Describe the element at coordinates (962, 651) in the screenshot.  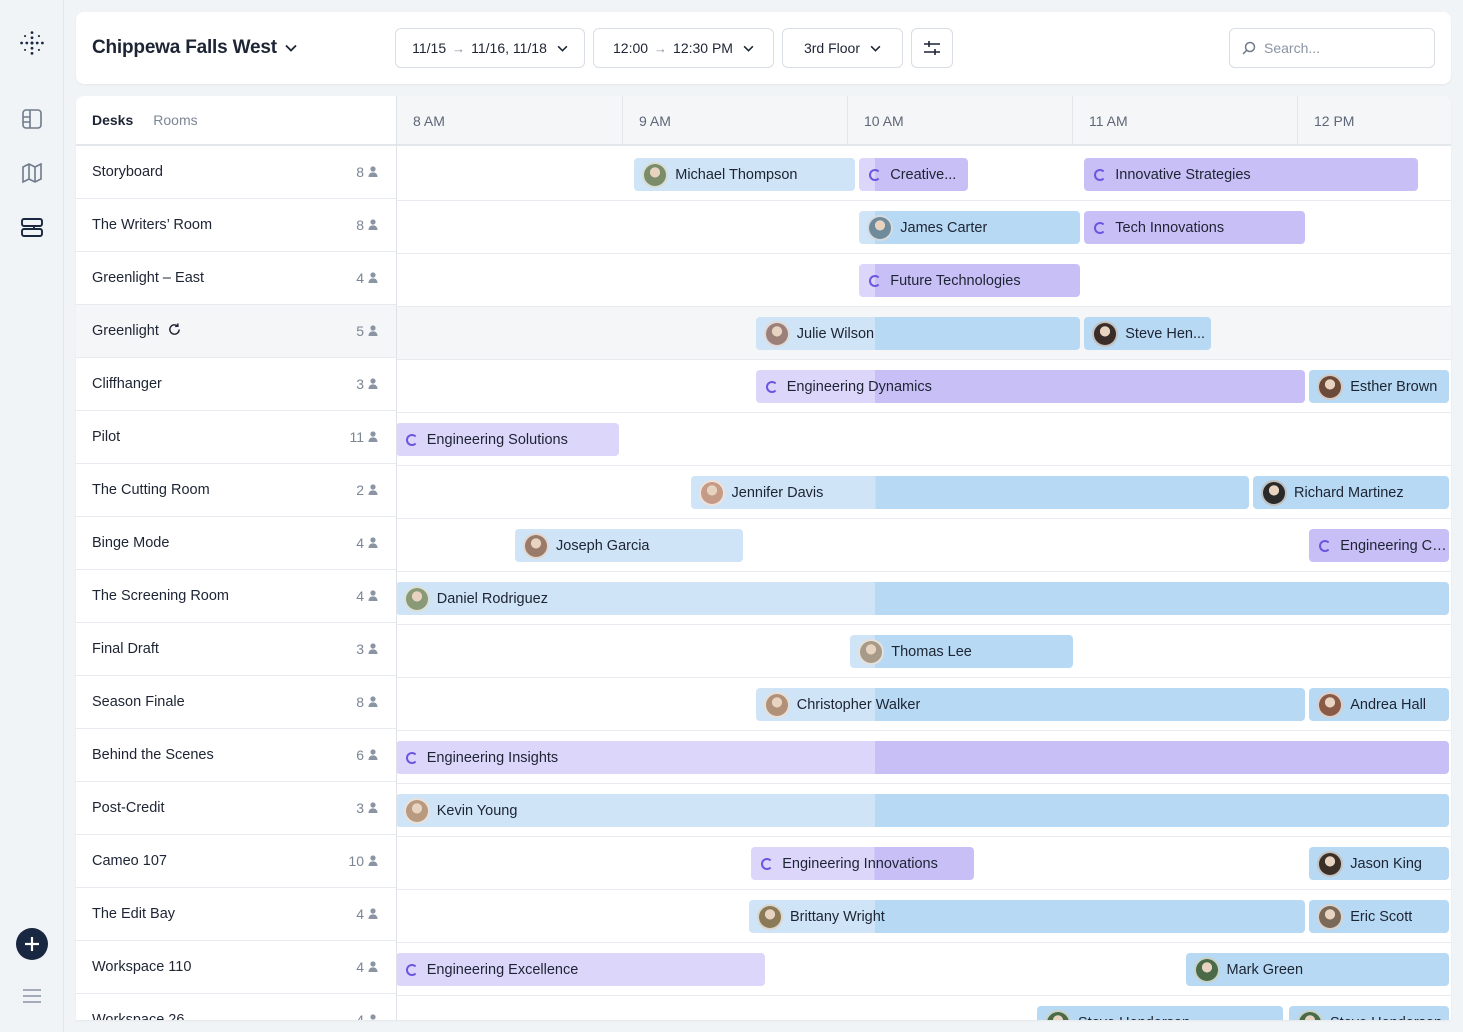
I see `person-booking: Thomas Lee` at that location.